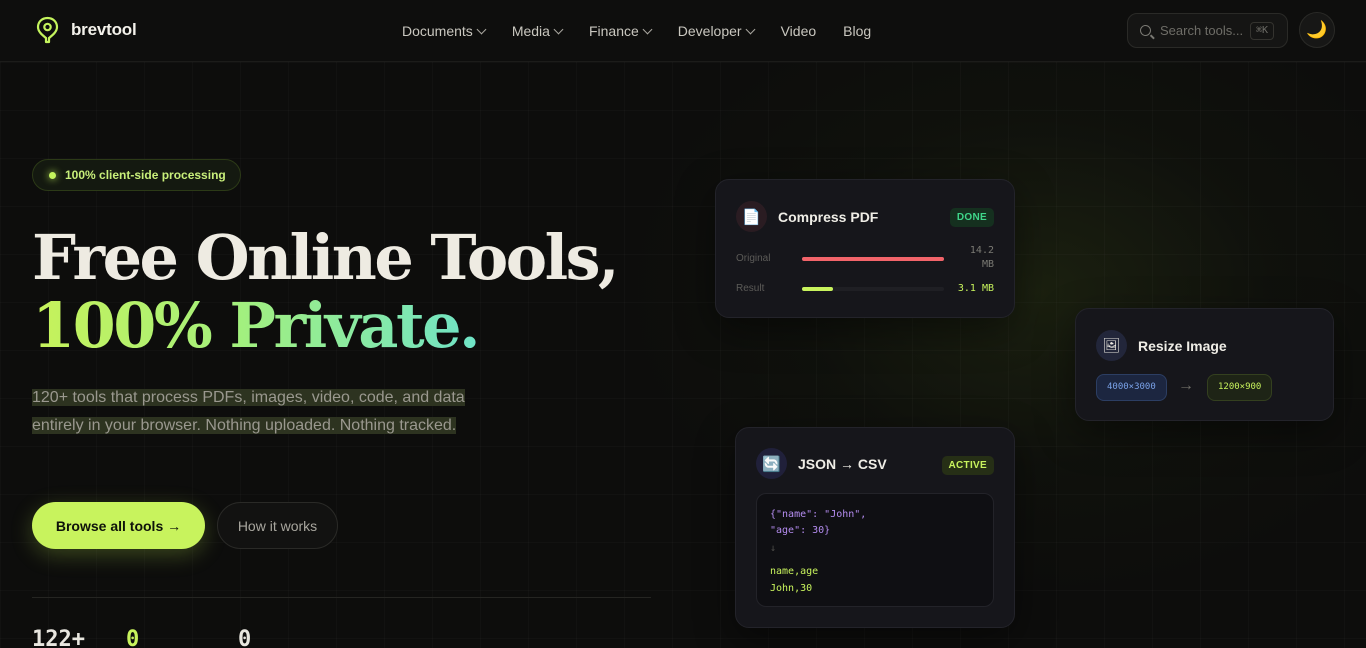 Image resolution: width=1366 pixels, height=648 pixels. Describe the element at coordinates (256, 325) in the screenshot. I see `hero-title-line2: 100% Private.` at that location.